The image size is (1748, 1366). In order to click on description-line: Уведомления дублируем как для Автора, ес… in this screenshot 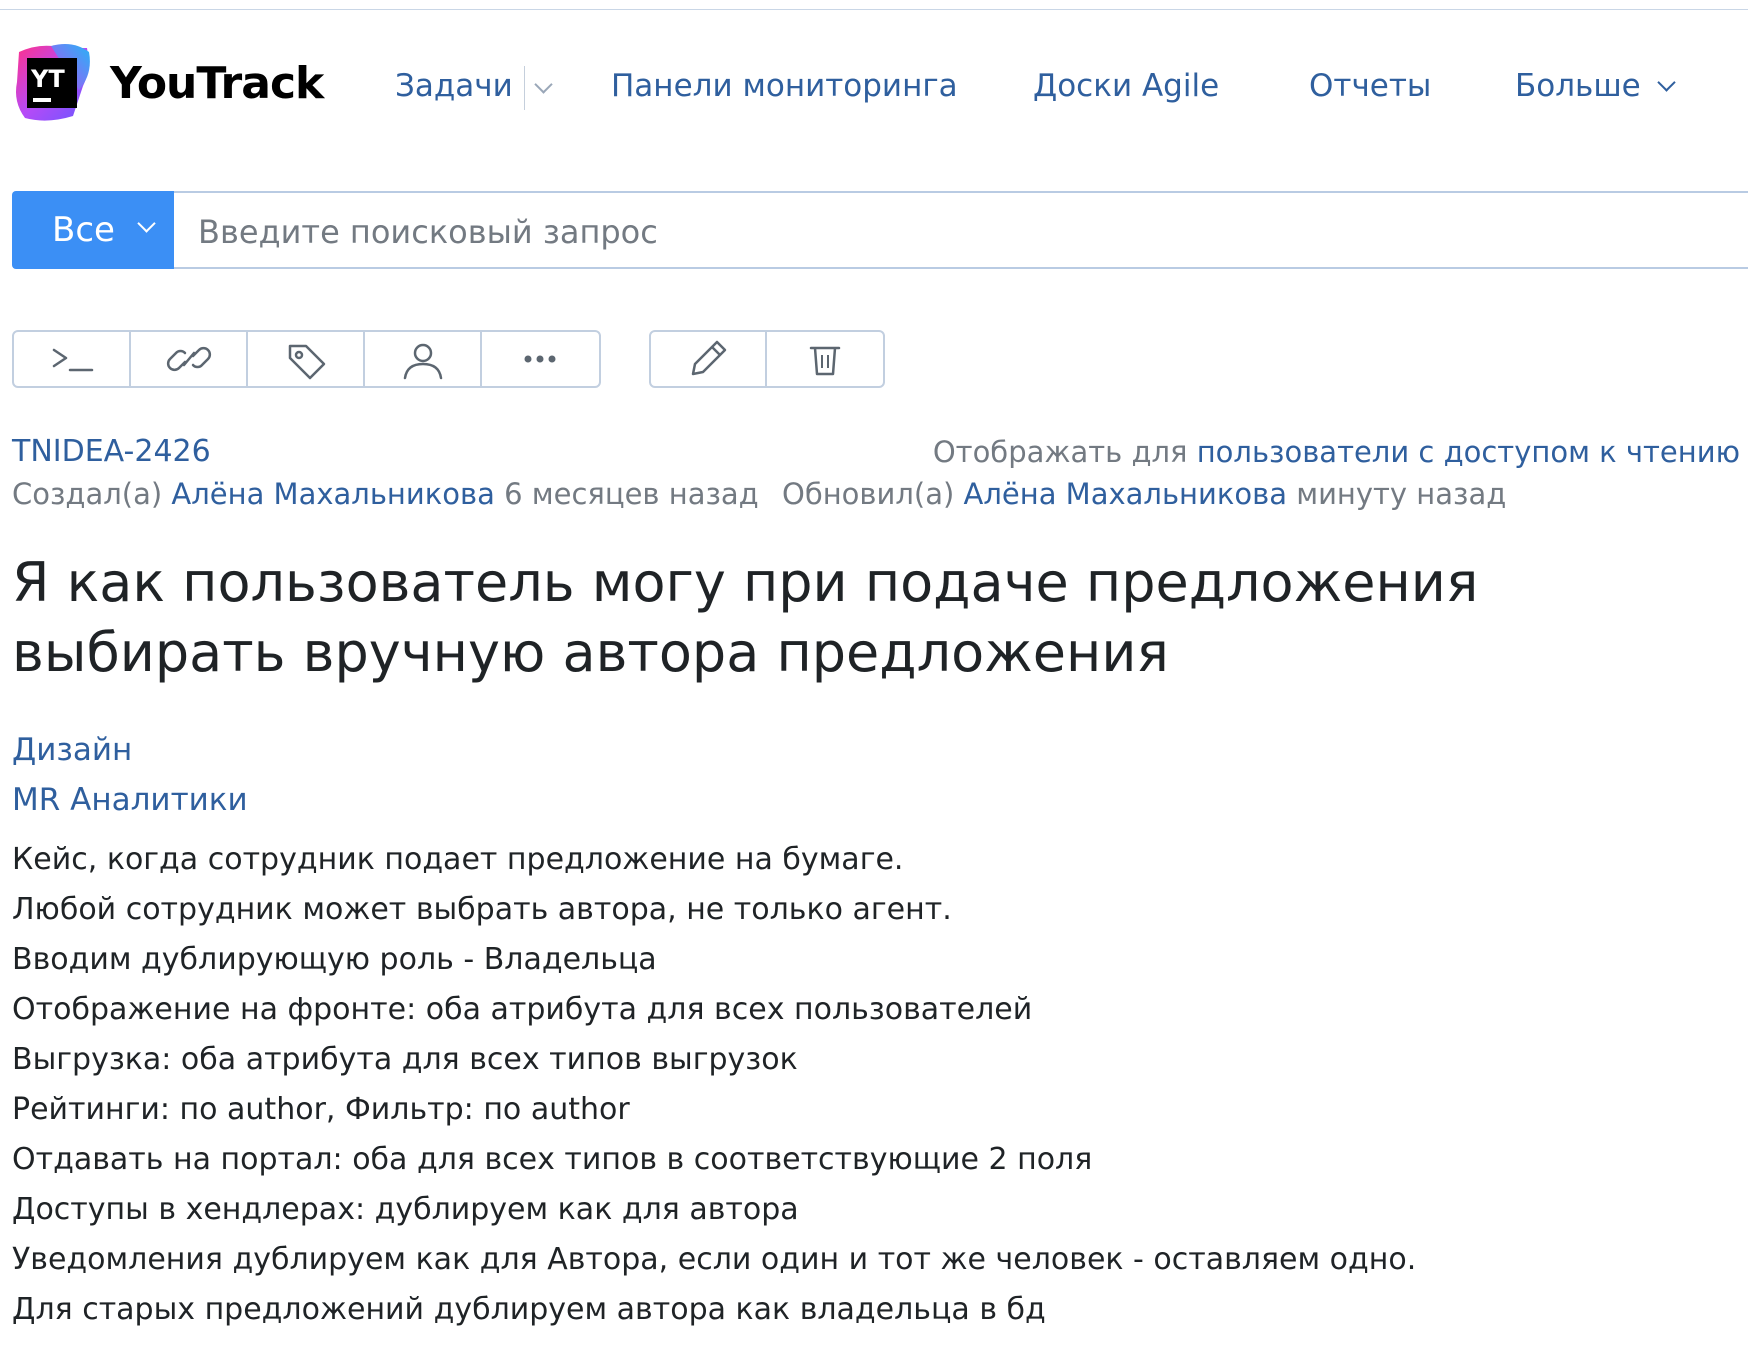, I will do `click(714, 1259)`.